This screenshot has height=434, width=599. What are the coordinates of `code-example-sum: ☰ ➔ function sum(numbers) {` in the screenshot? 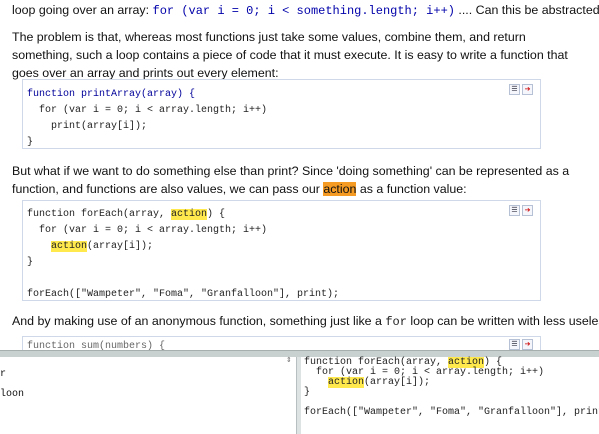 It's located at (281, 343).